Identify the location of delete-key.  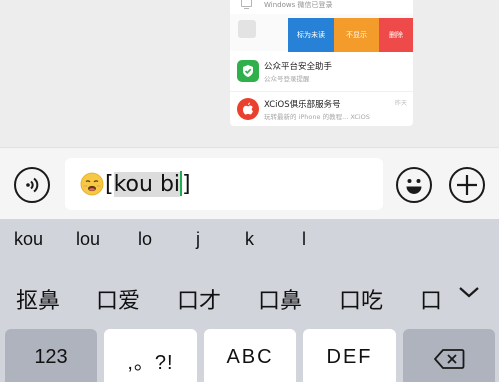
(449, 355).